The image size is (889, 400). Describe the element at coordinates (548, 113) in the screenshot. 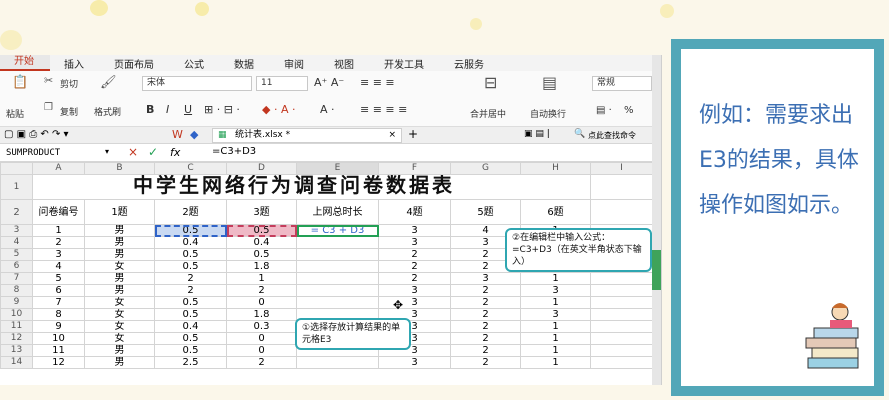

I see `wrap-text-button: 自动换行` at that location.